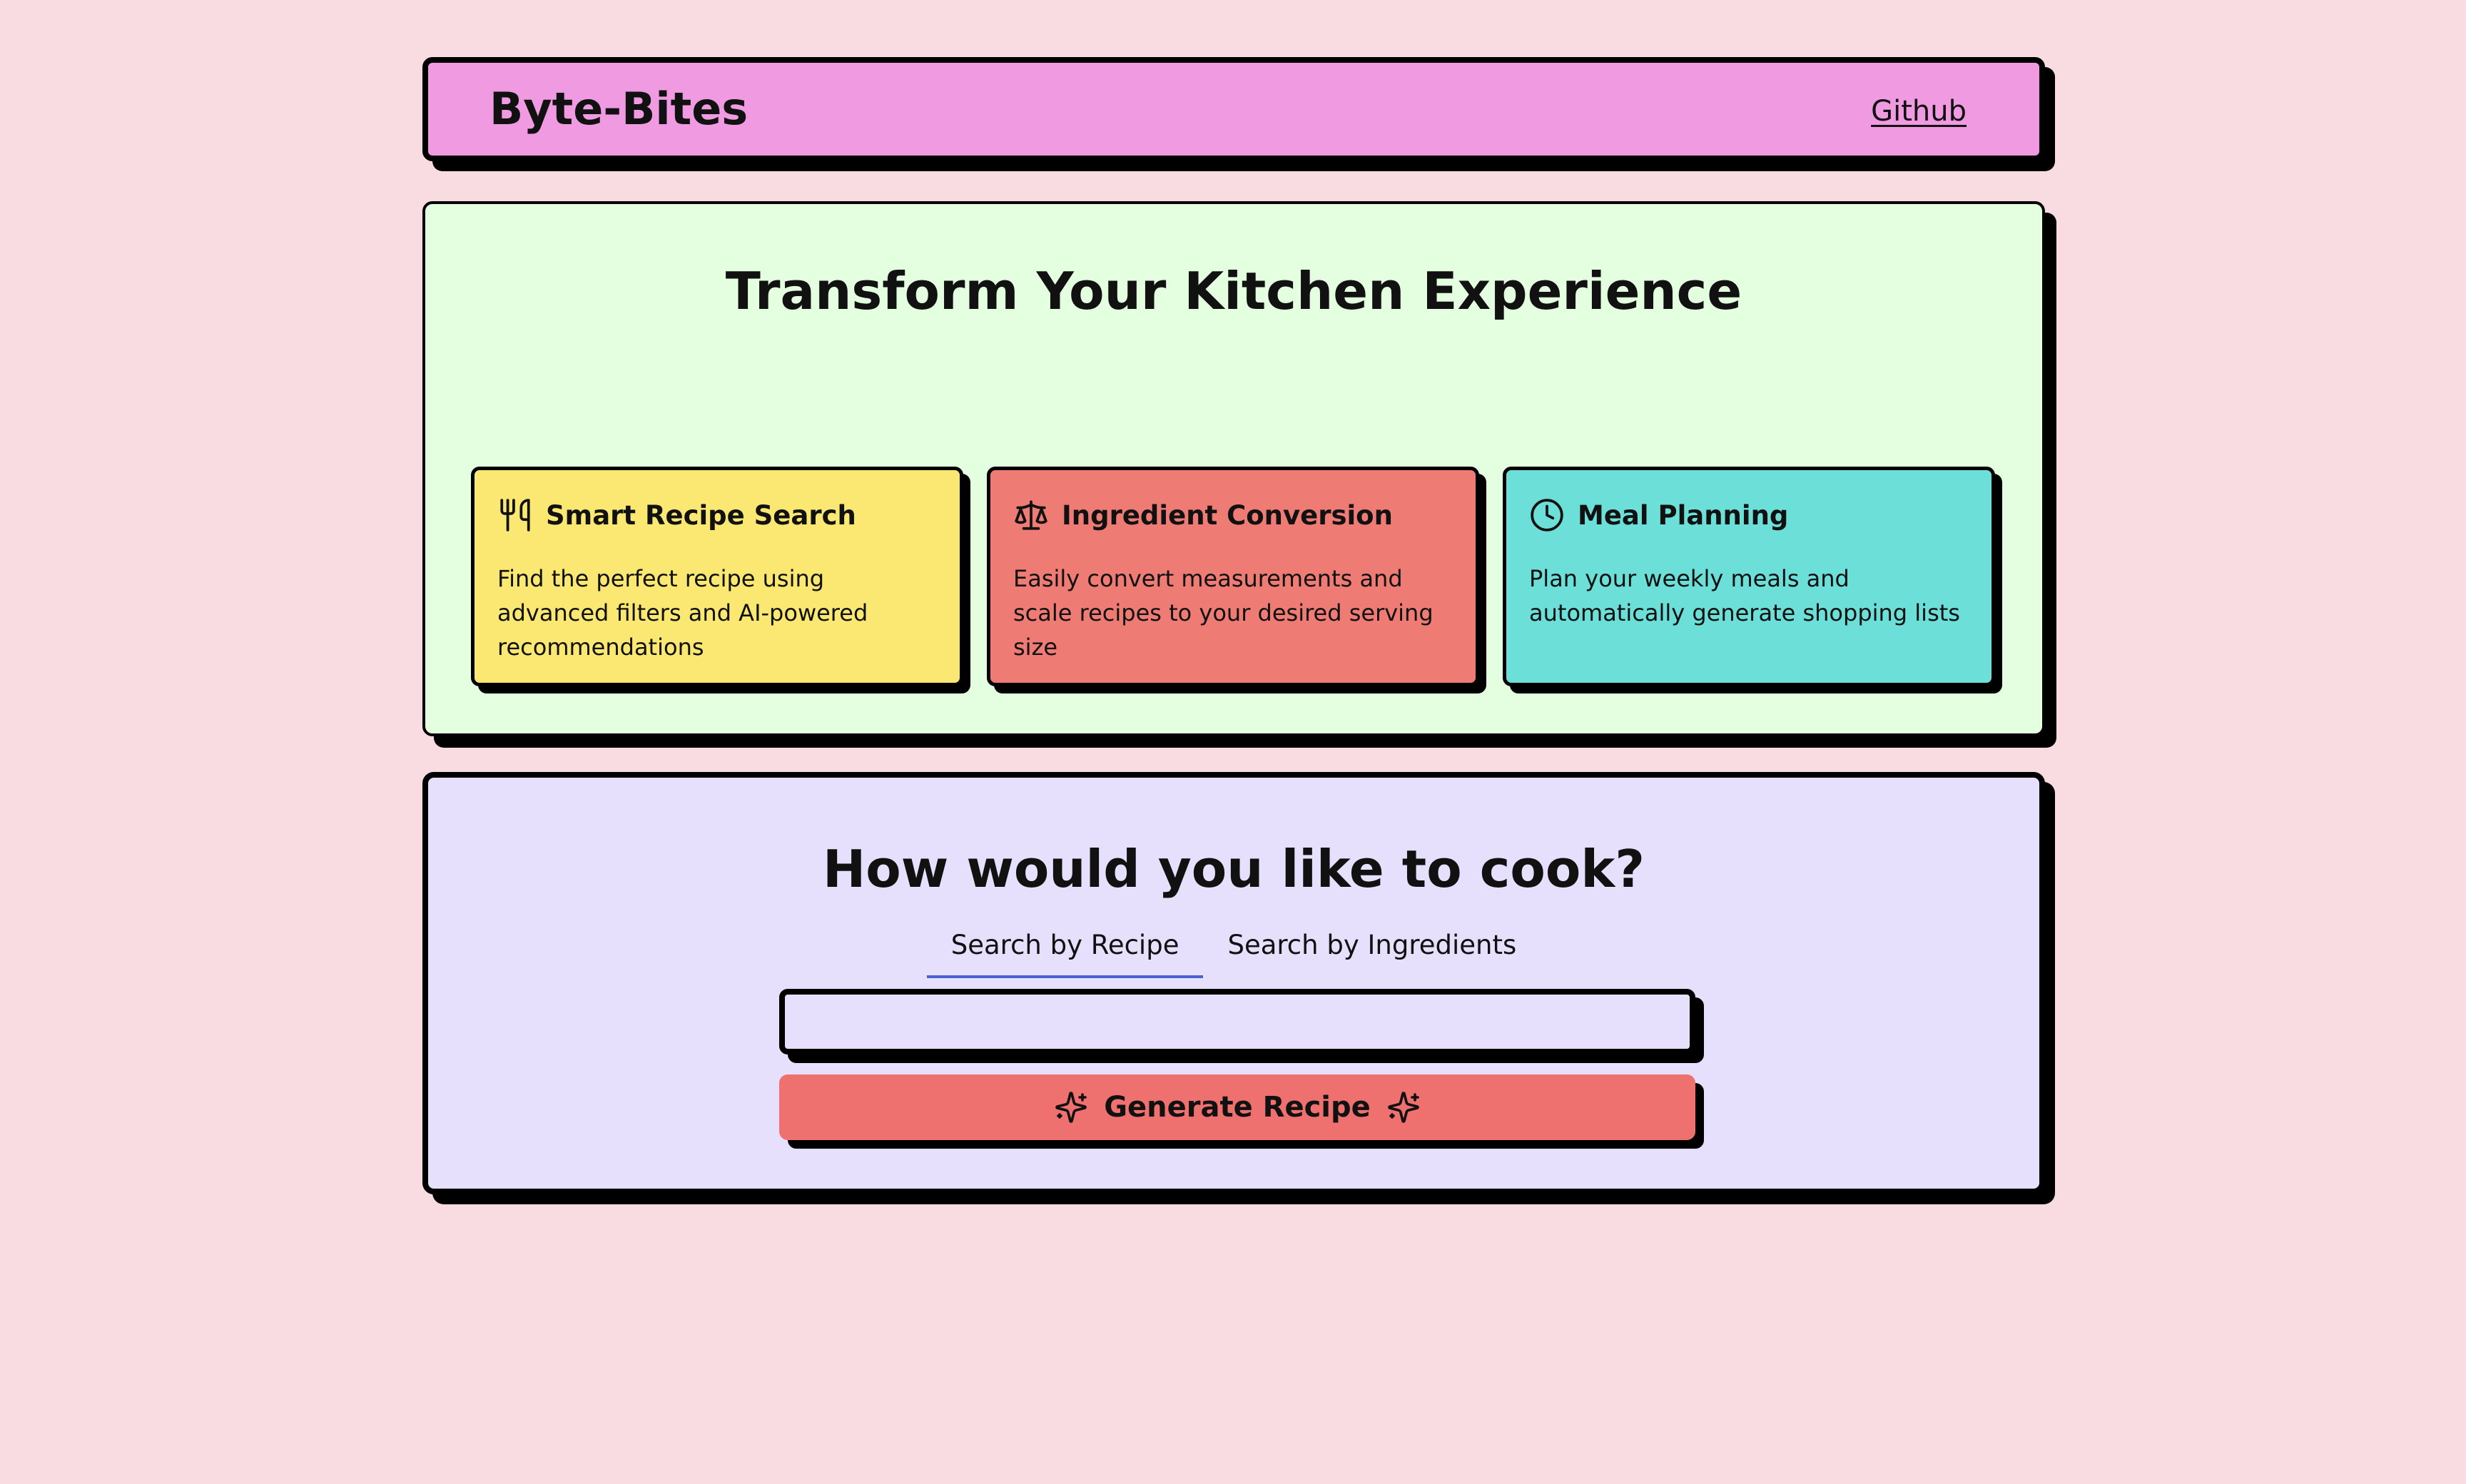 This screenshot has height=1484, width=2466. Describe the element at coordinates (1031, 515) in the screenshot. I see `scale-icon` at that location.